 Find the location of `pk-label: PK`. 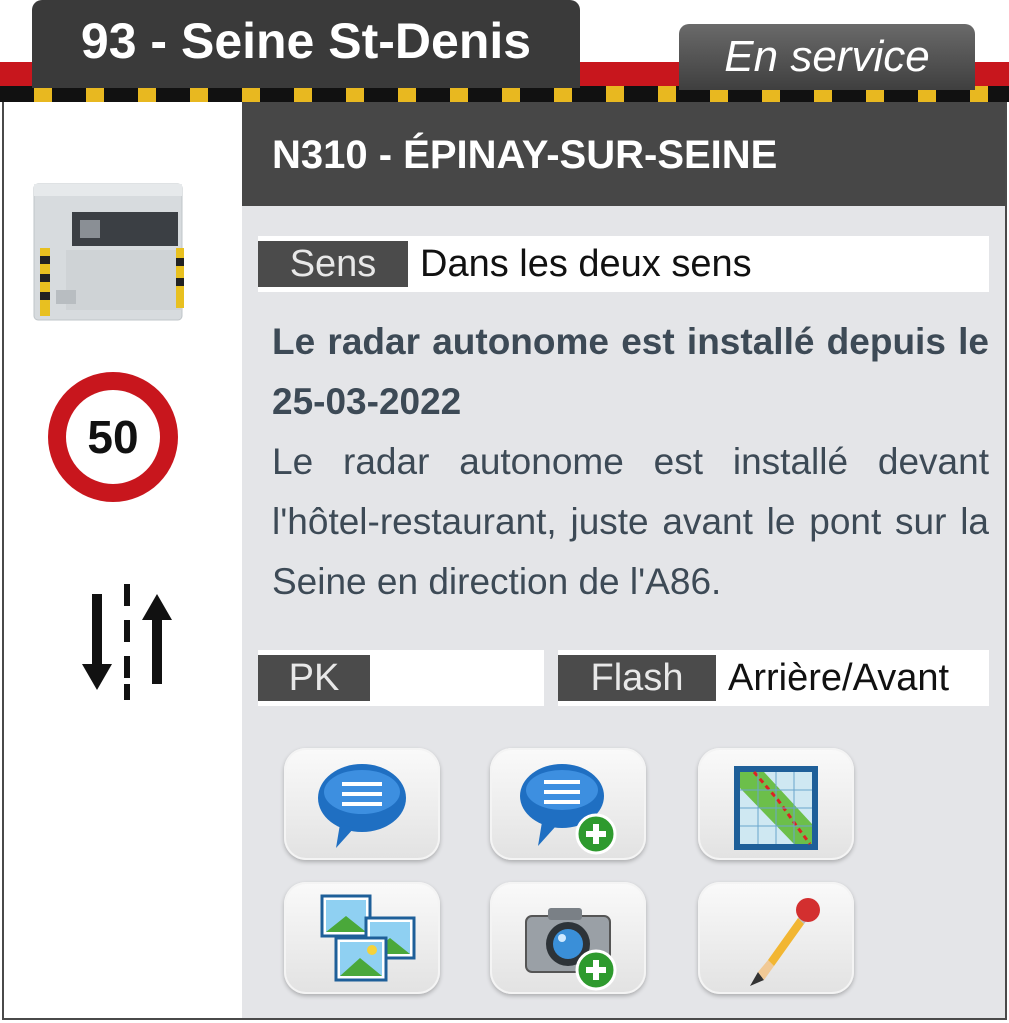

pk-label: PK is located at coordinates (314, 678).